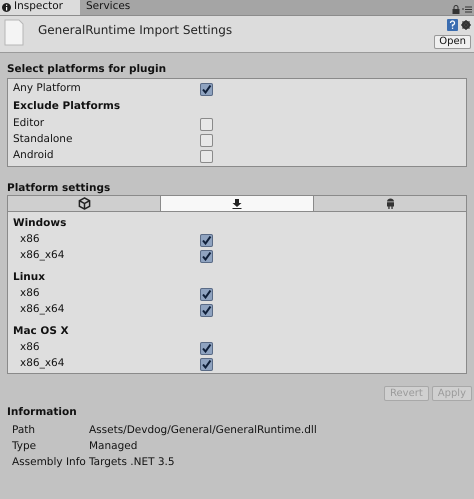  What do you see at coordinates (135, 30) in the screenshot?
I see `inspector-title: GeneralRuntime Import Settings` at bounding box center [135, 30].